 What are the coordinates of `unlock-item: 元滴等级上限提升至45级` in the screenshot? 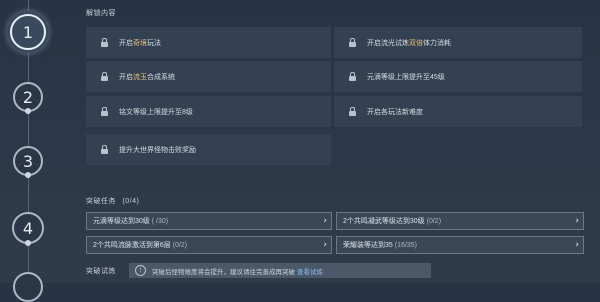 It's located at (458, 76).